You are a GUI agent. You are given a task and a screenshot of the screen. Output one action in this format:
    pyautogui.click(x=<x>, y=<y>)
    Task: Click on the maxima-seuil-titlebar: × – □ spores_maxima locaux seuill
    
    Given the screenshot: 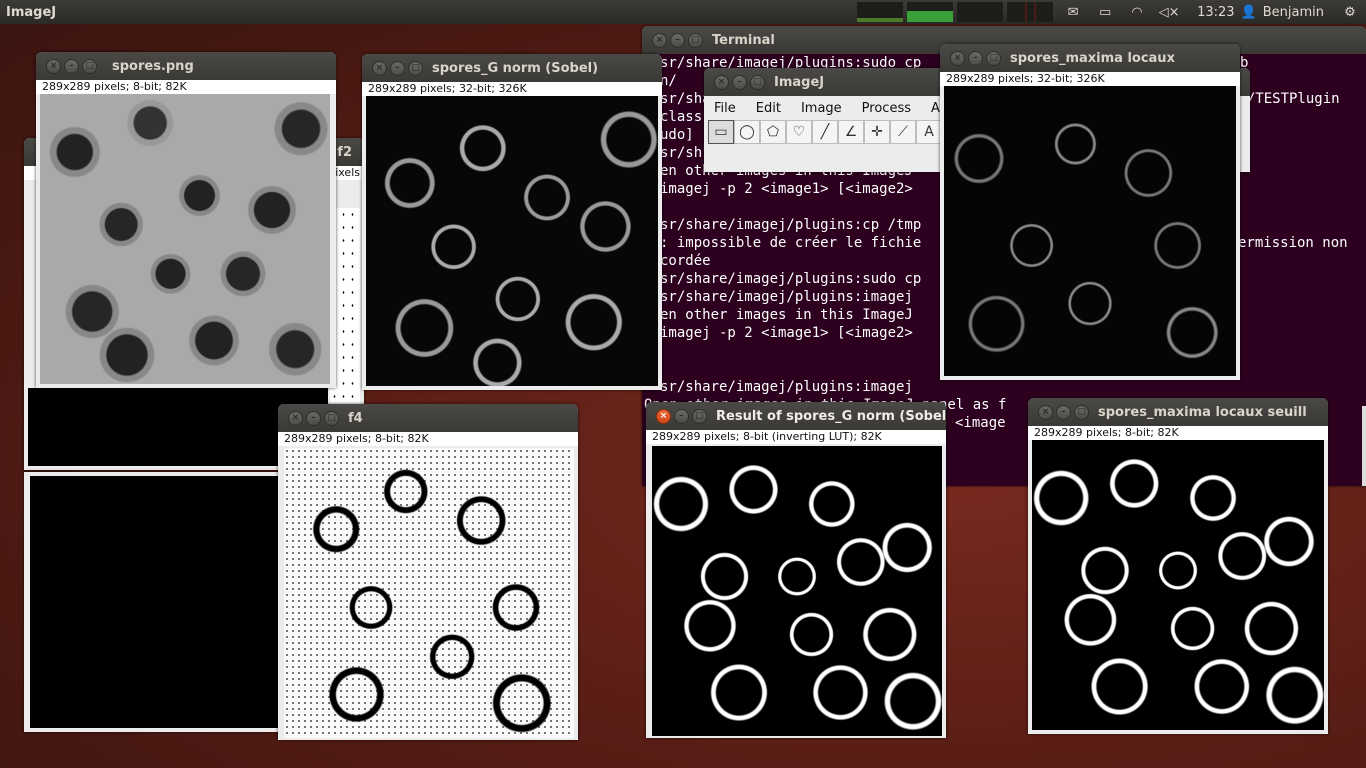 What is the action you would take?
    pyautogui.click(x=1178, y=412)
    